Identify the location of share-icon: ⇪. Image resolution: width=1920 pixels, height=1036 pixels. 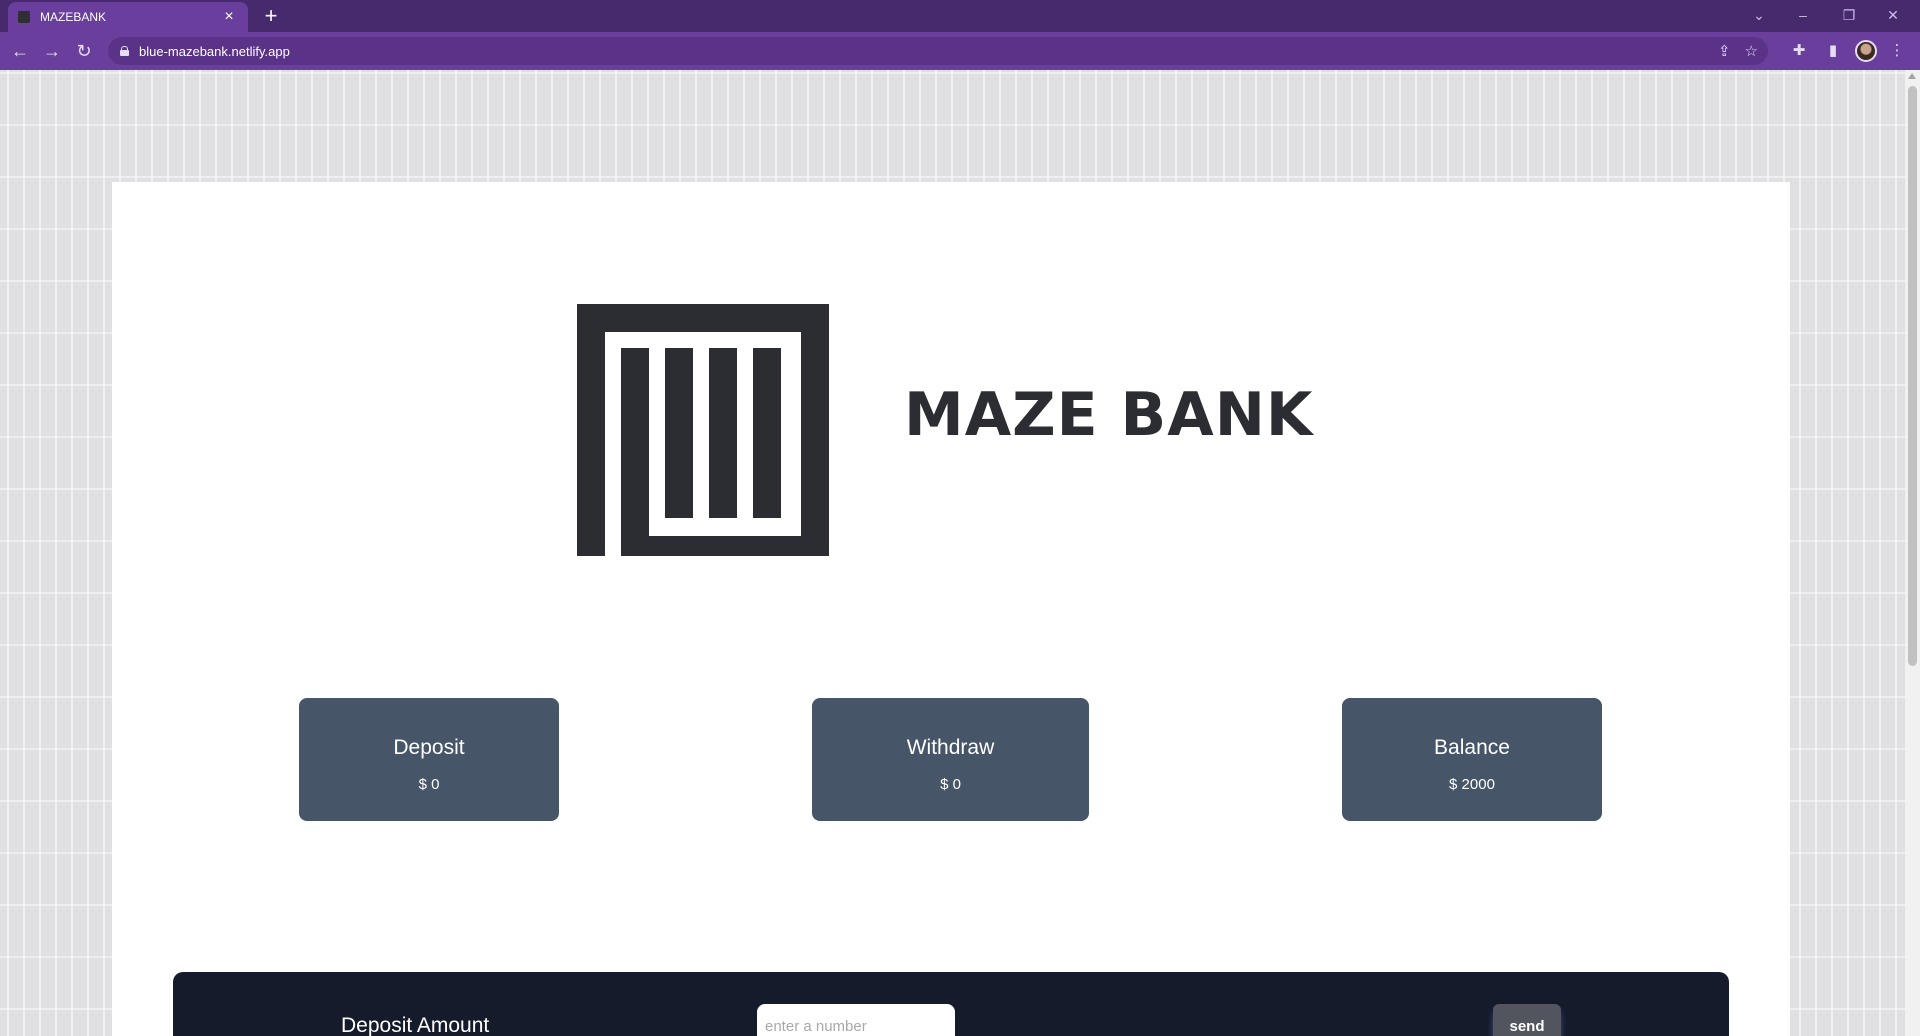
(1724, 51).